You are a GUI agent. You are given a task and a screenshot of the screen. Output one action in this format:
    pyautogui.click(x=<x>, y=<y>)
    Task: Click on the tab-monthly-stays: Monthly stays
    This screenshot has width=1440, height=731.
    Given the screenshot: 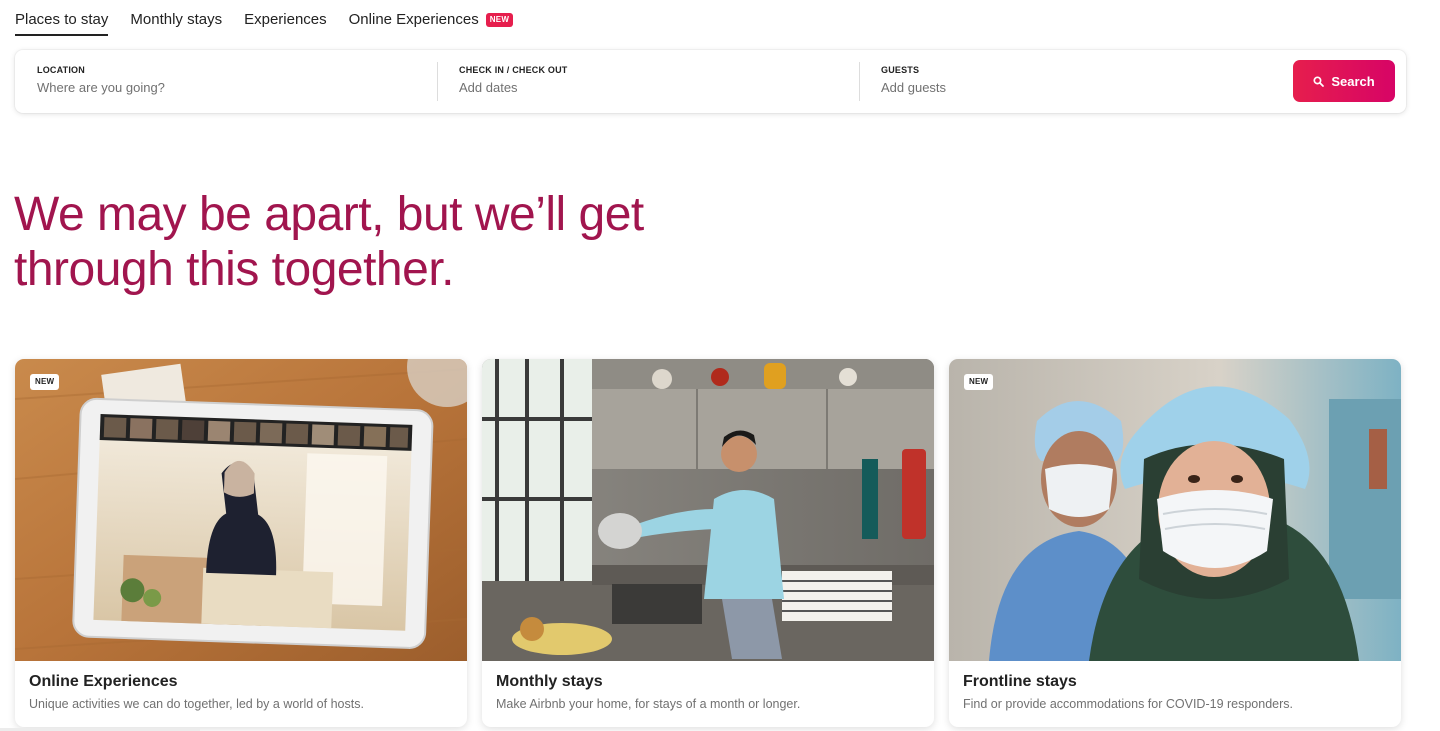 What is the action you would take?
    pyautogui.click(x=176, y=22)
    